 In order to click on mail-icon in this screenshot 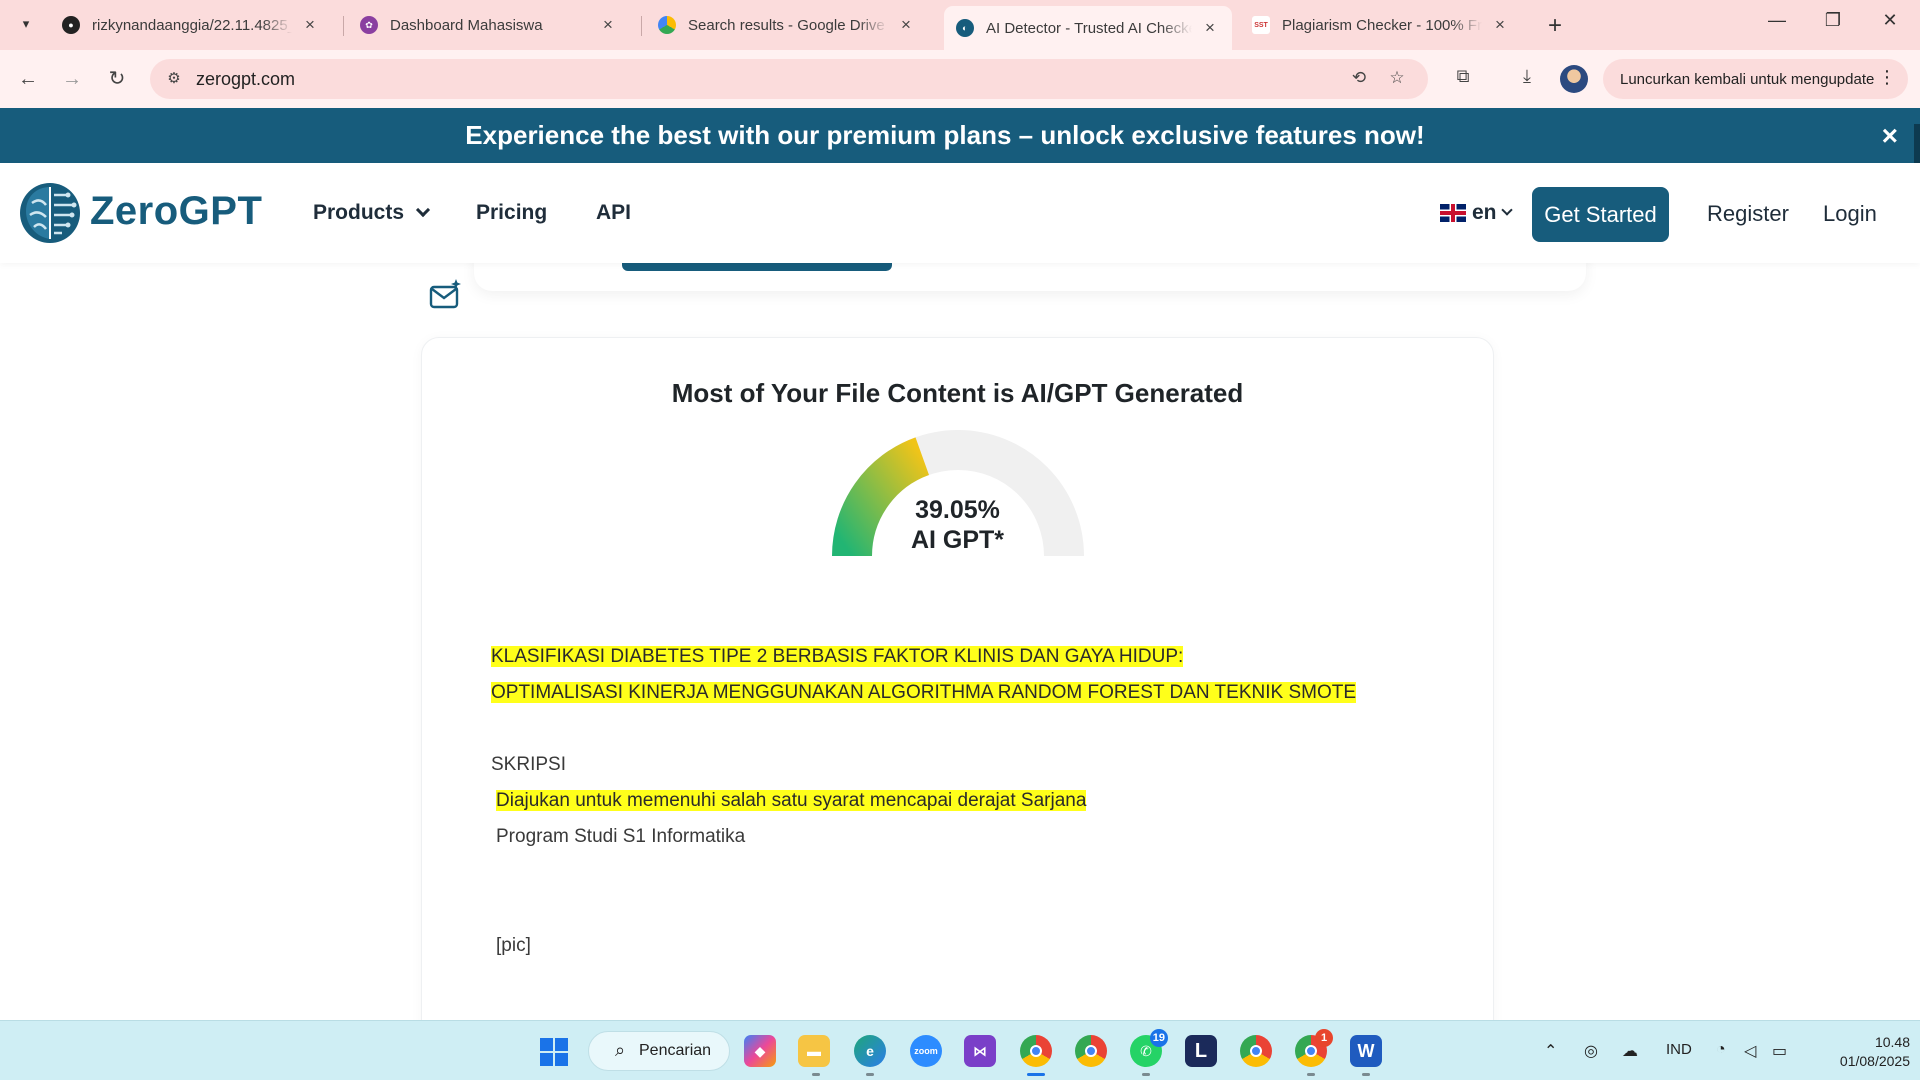, I will do `click(445, 295)`.